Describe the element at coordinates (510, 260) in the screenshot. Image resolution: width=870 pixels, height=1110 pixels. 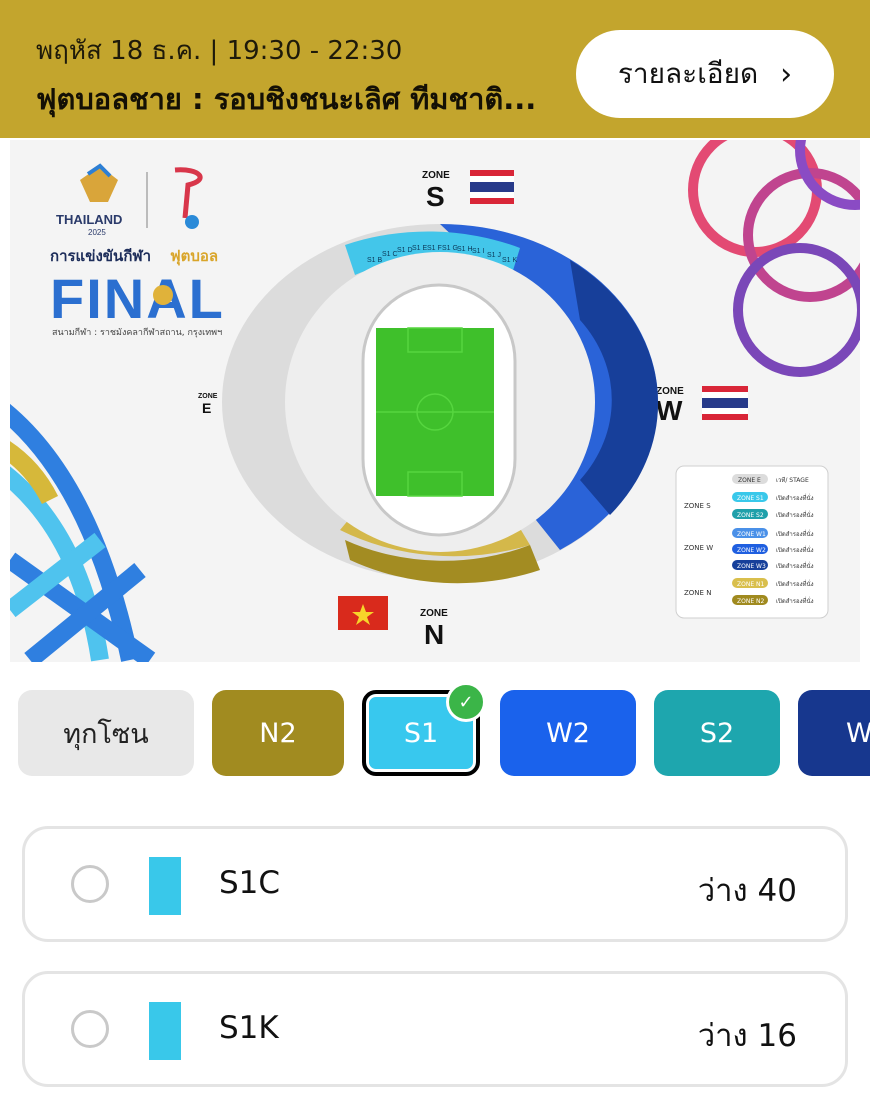
I see `s1-section-label: S1 K` at that location.